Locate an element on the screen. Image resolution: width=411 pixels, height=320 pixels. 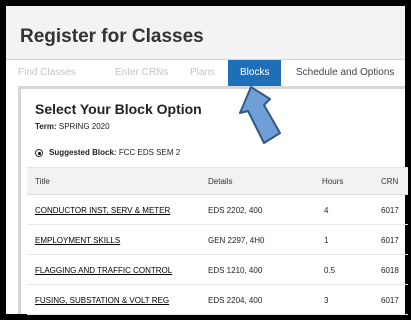
suggested-block-label: Suggested Block: FCC EDS SEM 2 is located at coordinates (114, 152).